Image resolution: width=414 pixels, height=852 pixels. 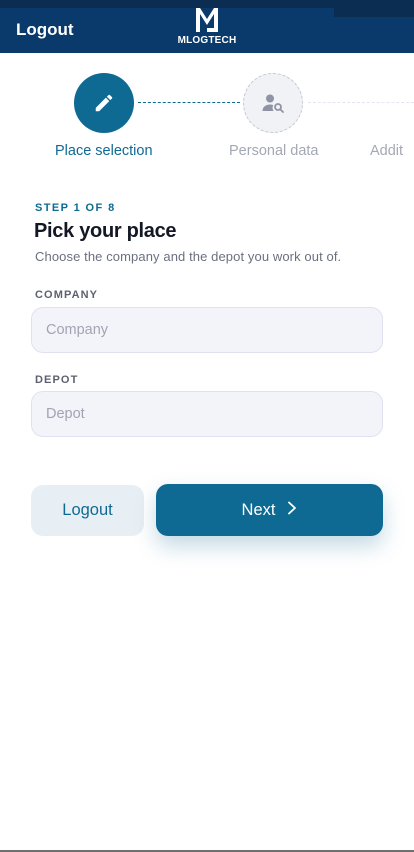 I want to click on brand-name: MLOGTECH, so click(x=207, y=40).